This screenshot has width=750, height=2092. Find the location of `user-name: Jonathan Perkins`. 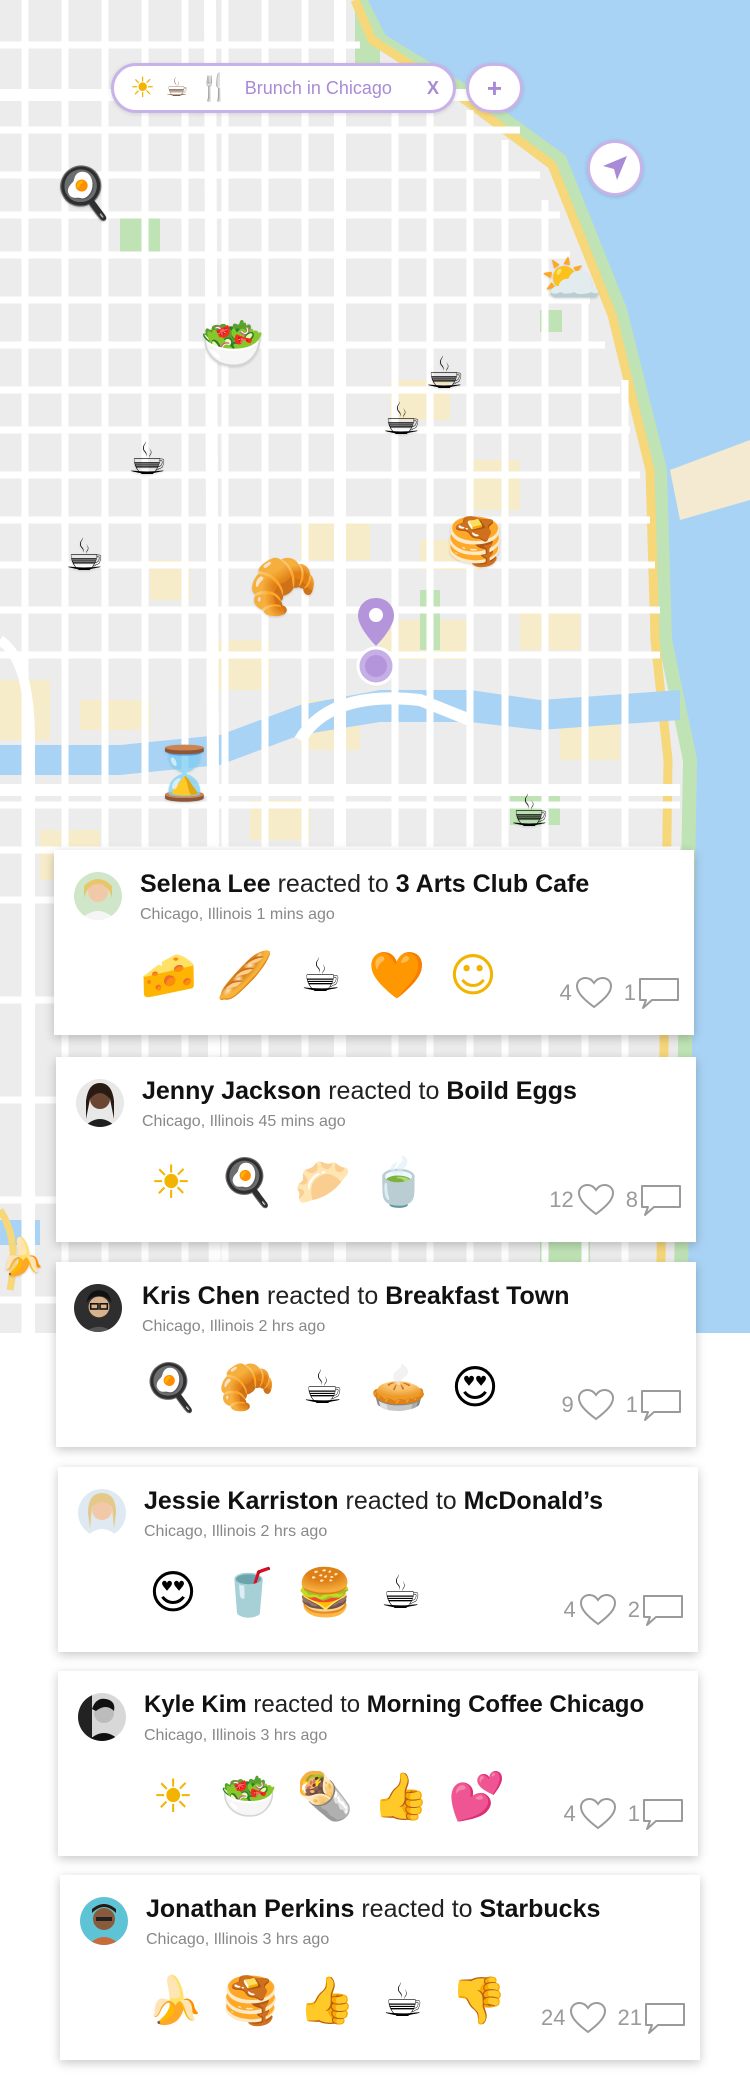

user-name: Jonathan Perkins is located at coordinates (250, 1909).